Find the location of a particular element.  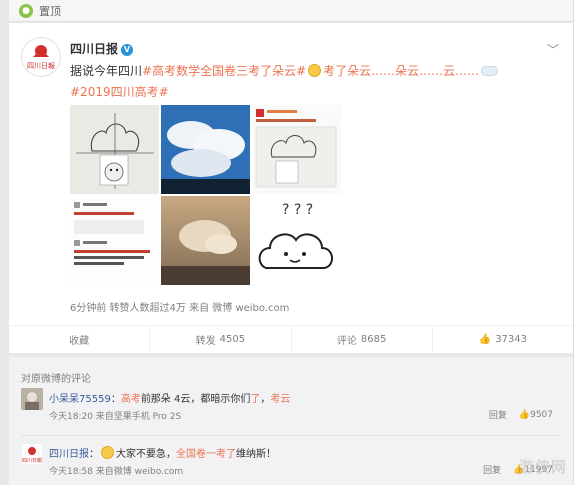

like-button: 👍 37343 is located at coordinates (503, 339).